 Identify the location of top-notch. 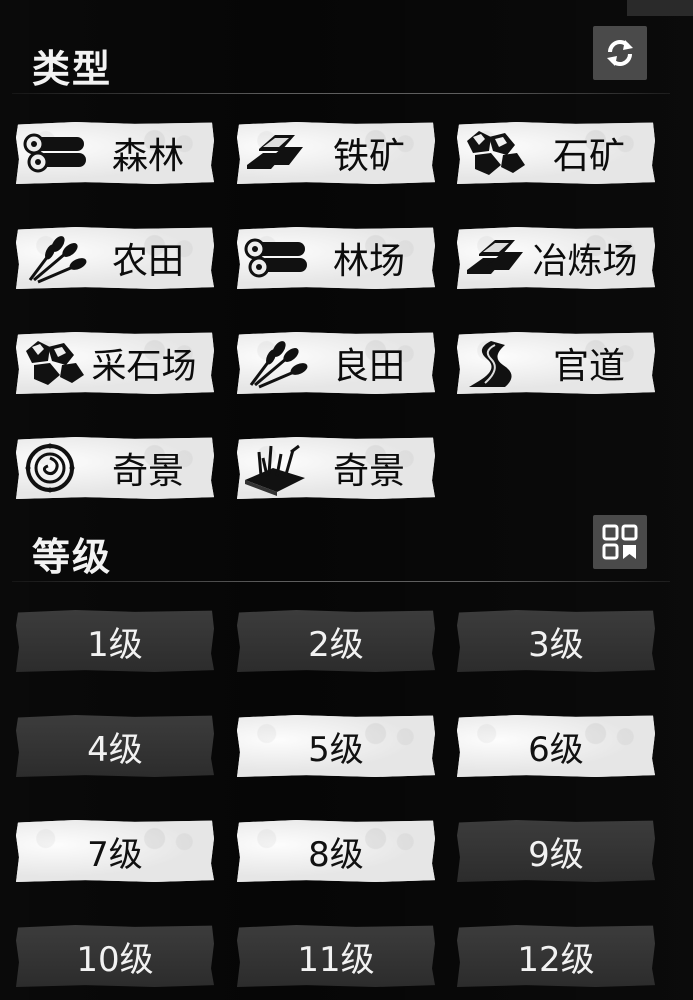
(660, 8).